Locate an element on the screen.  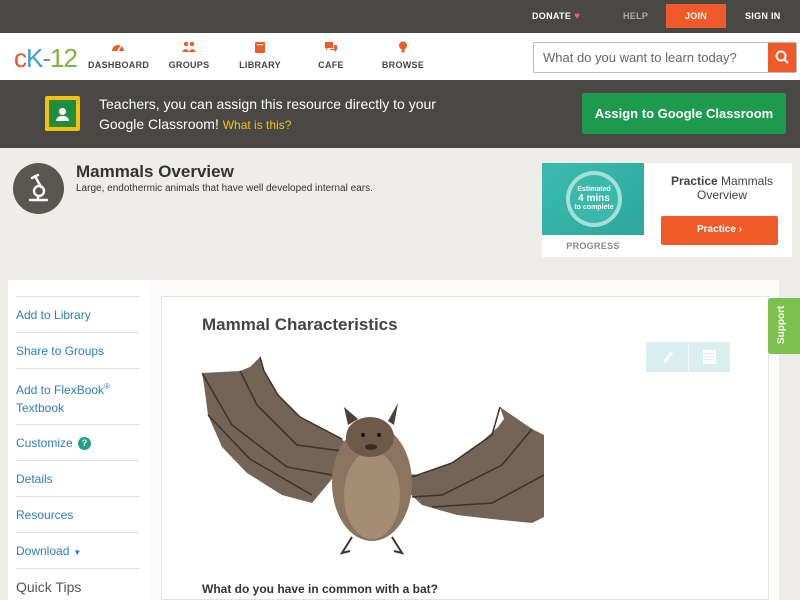
nav-cafe: CAFE is located at coordinates (331, 55).